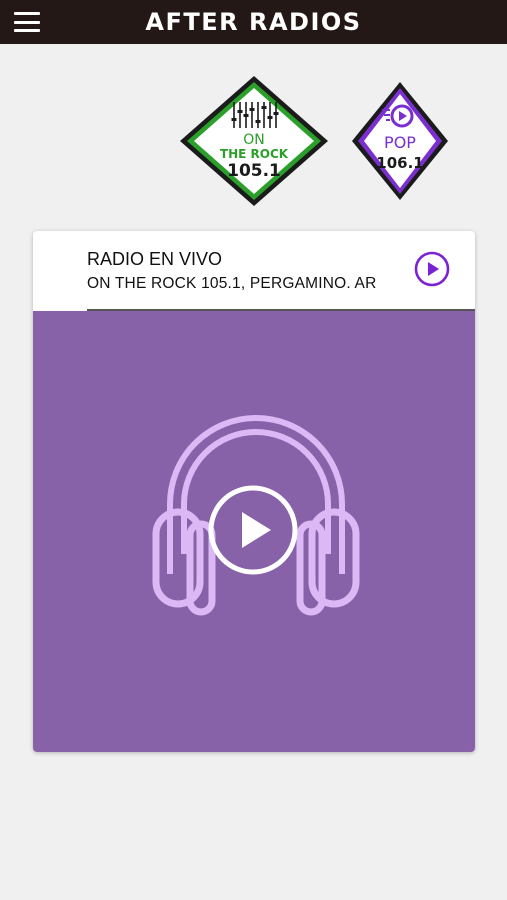  I want to click on station-logo-line2: THE ROCK, so click(254, 154).